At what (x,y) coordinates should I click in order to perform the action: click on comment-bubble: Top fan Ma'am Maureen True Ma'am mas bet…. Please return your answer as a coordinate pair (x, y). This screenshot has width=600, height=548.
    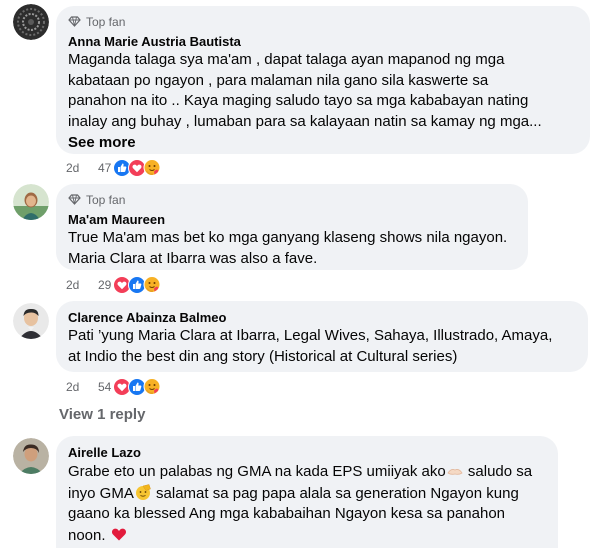
    Looking at the image, I should click on (292, 227).